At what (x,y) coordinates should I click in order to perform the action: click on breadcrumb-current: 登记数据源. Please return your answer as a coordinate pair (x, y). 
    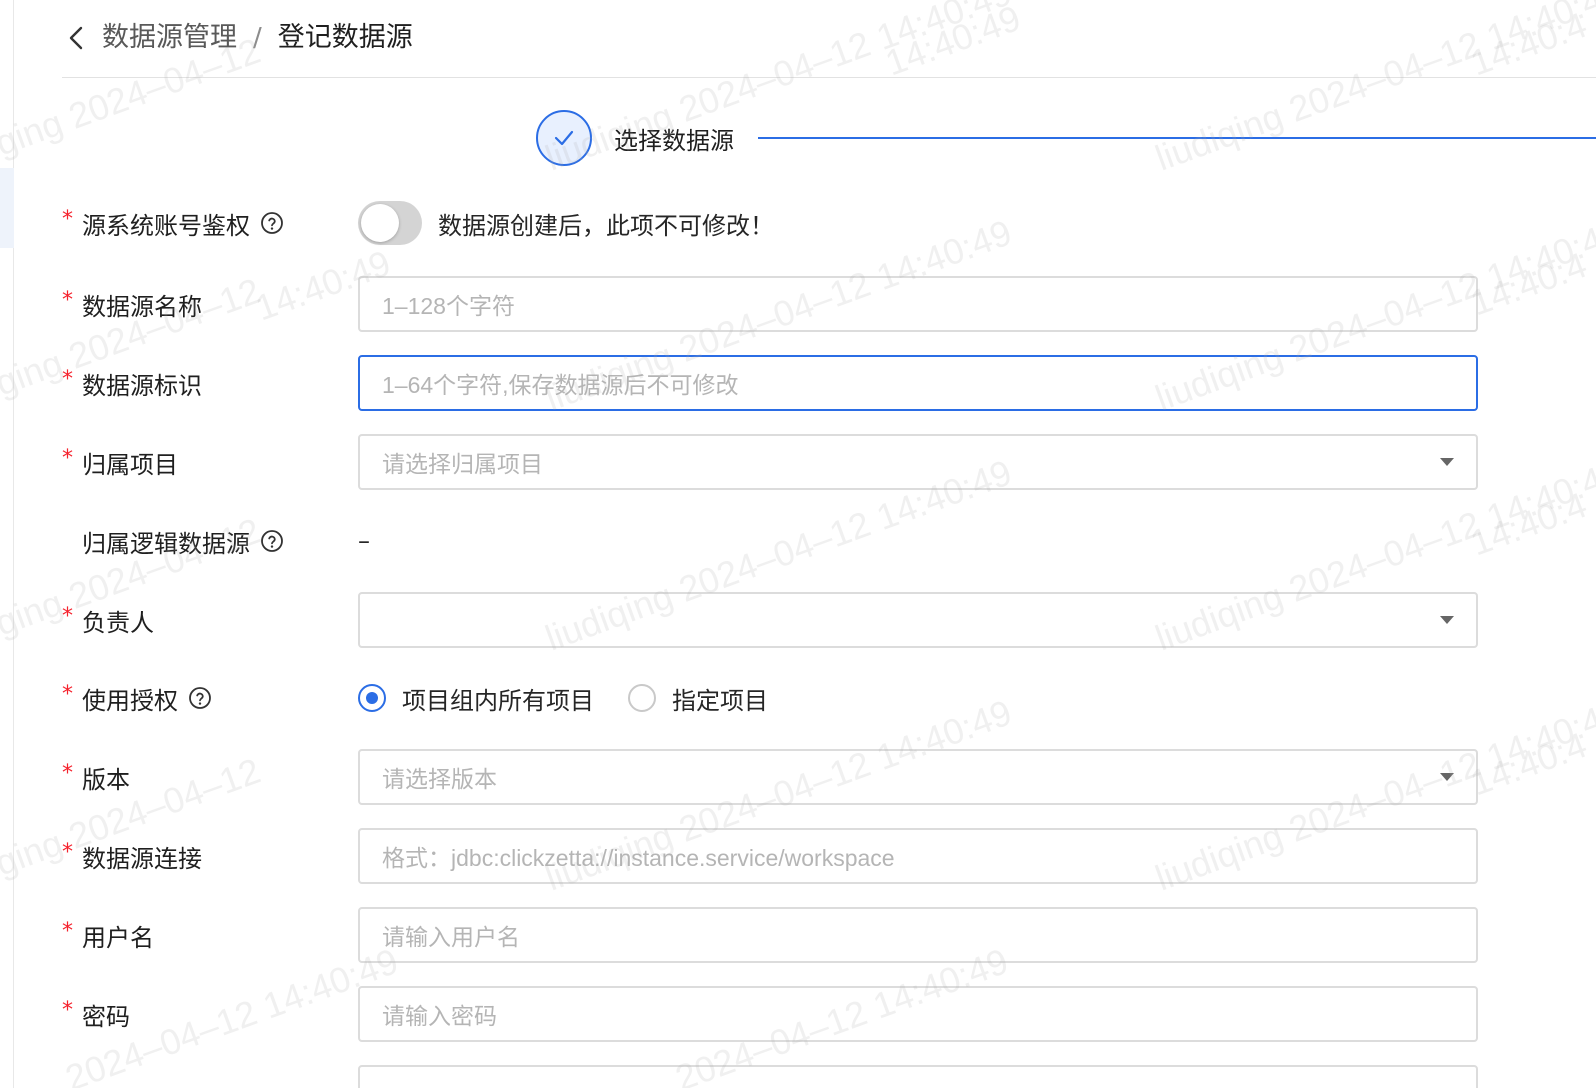
    Looking at the image, I should click on (345, 37).